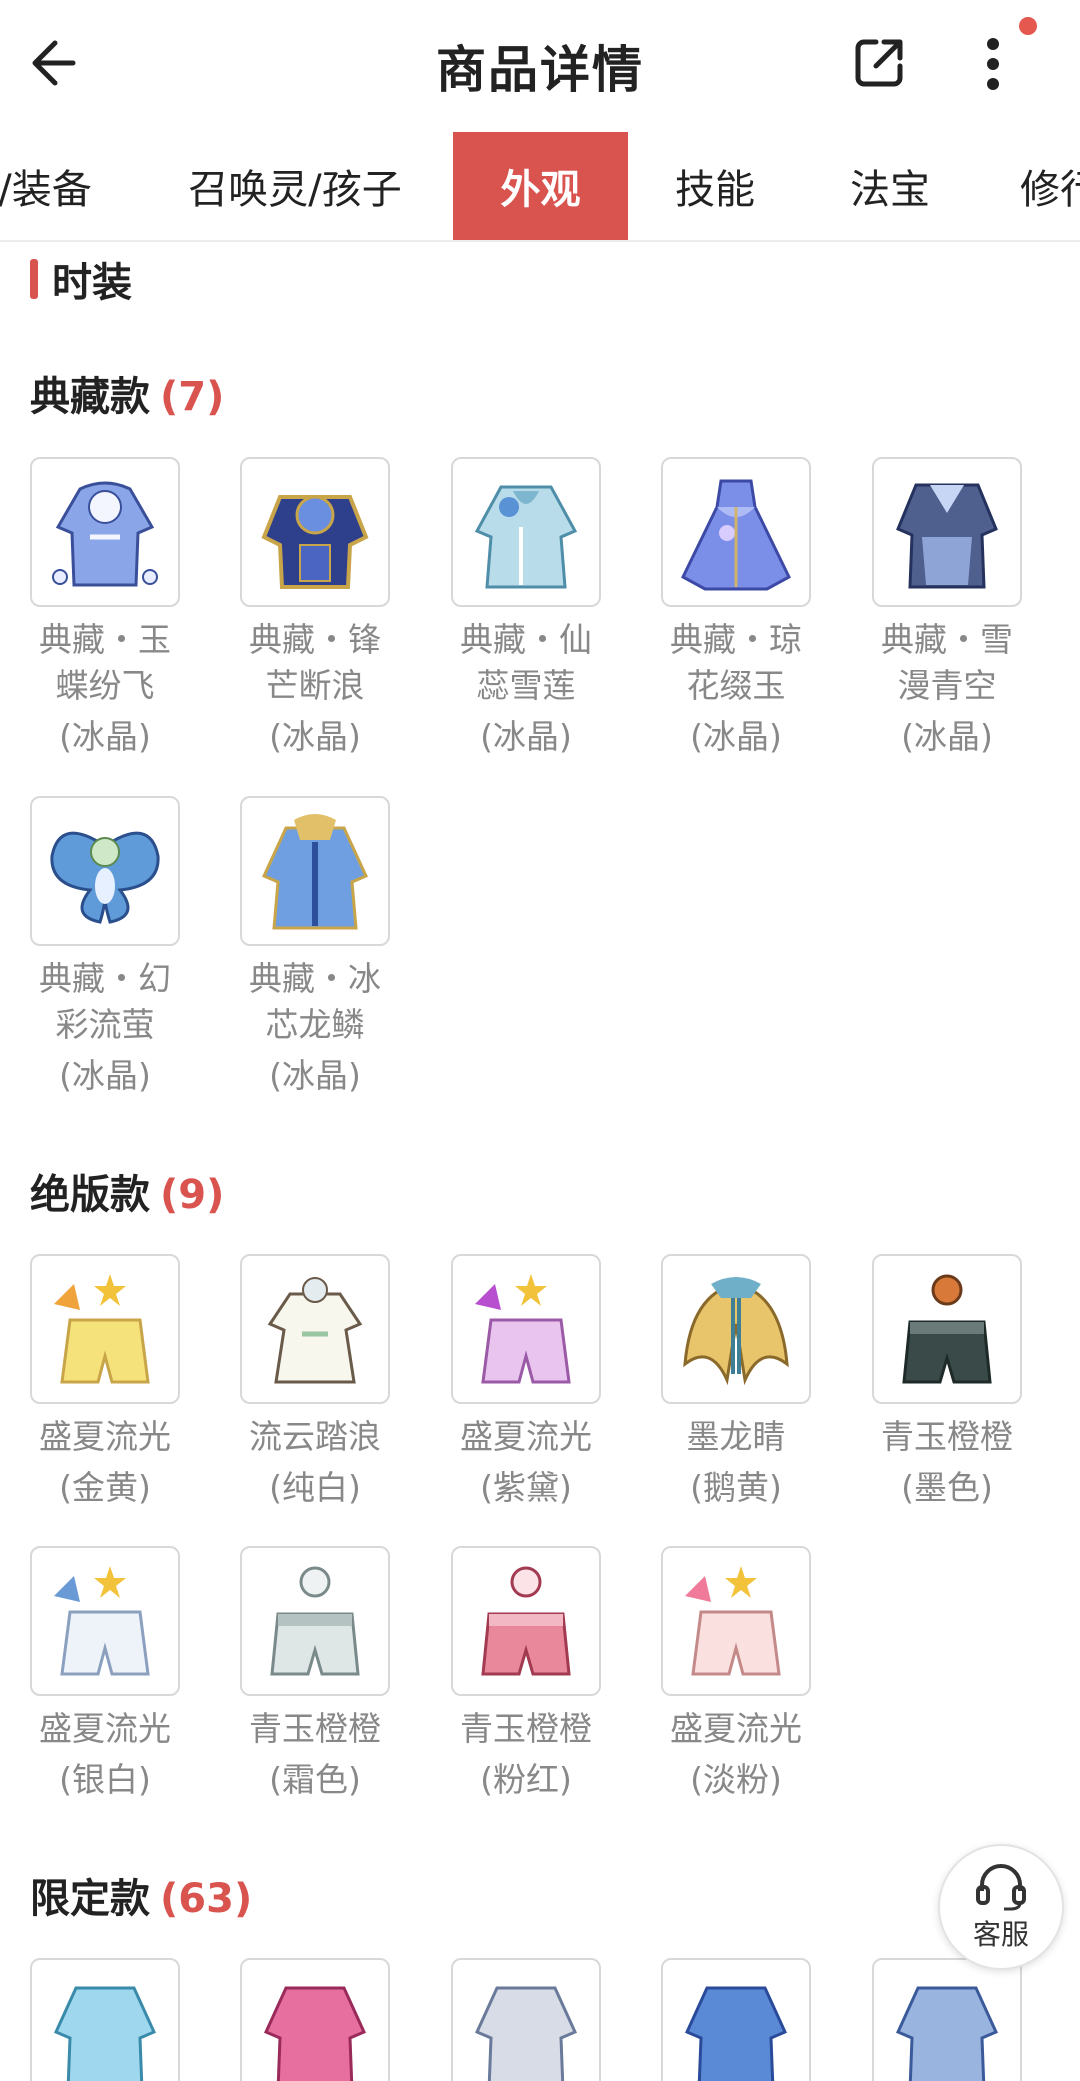  Describe the element at coordinates (34, 279) in the screenshot. I see `section-accent-bar` at that location.